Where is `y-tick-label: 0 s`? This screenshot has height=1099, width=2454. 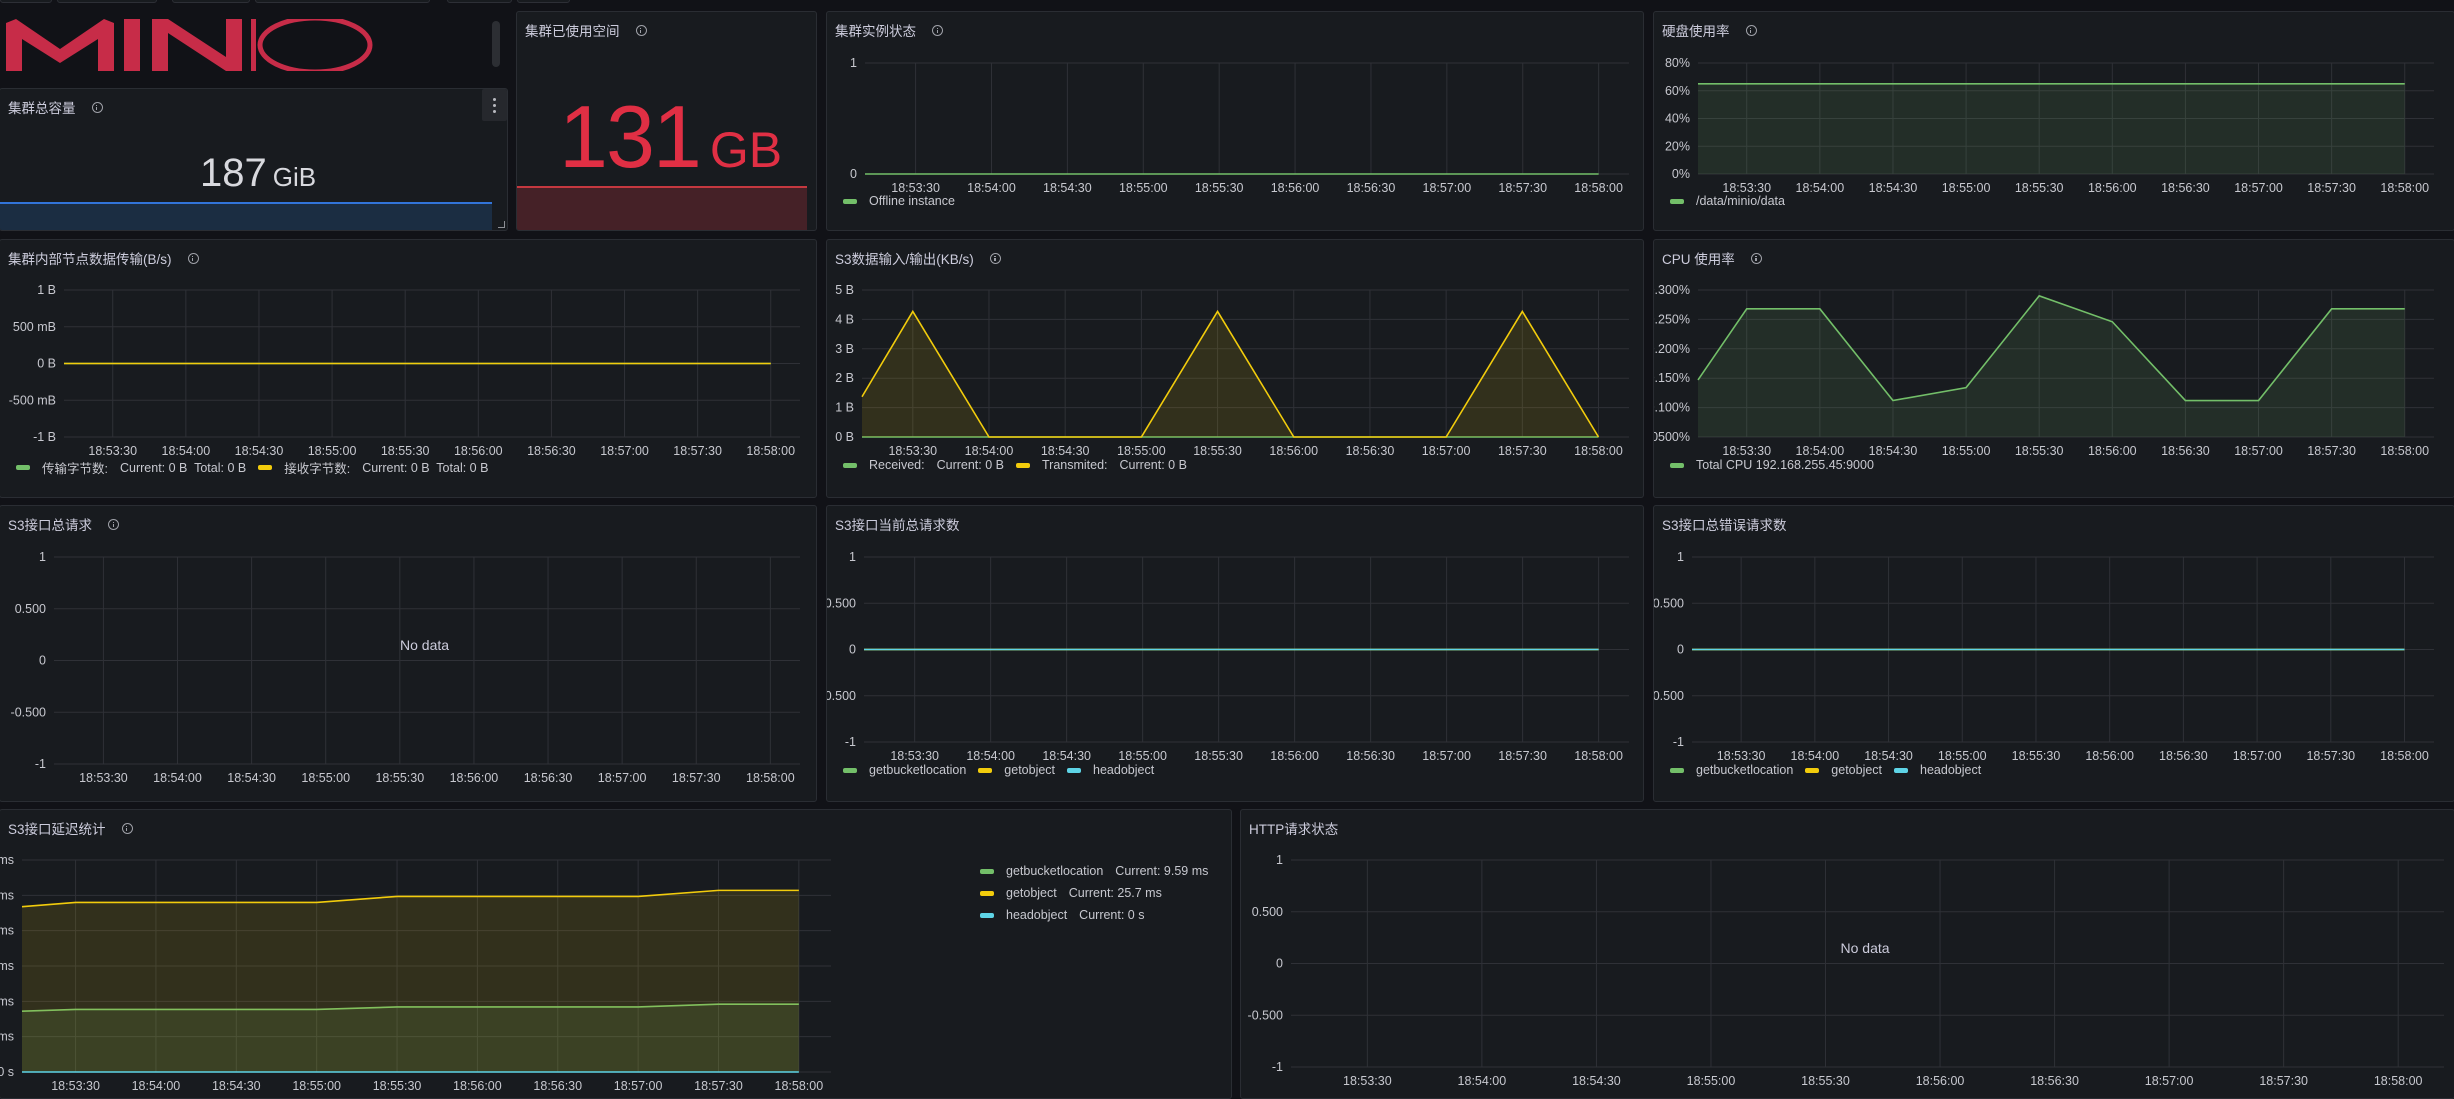
y-tick-label: 0 s is located at coordinates (7, 1072).